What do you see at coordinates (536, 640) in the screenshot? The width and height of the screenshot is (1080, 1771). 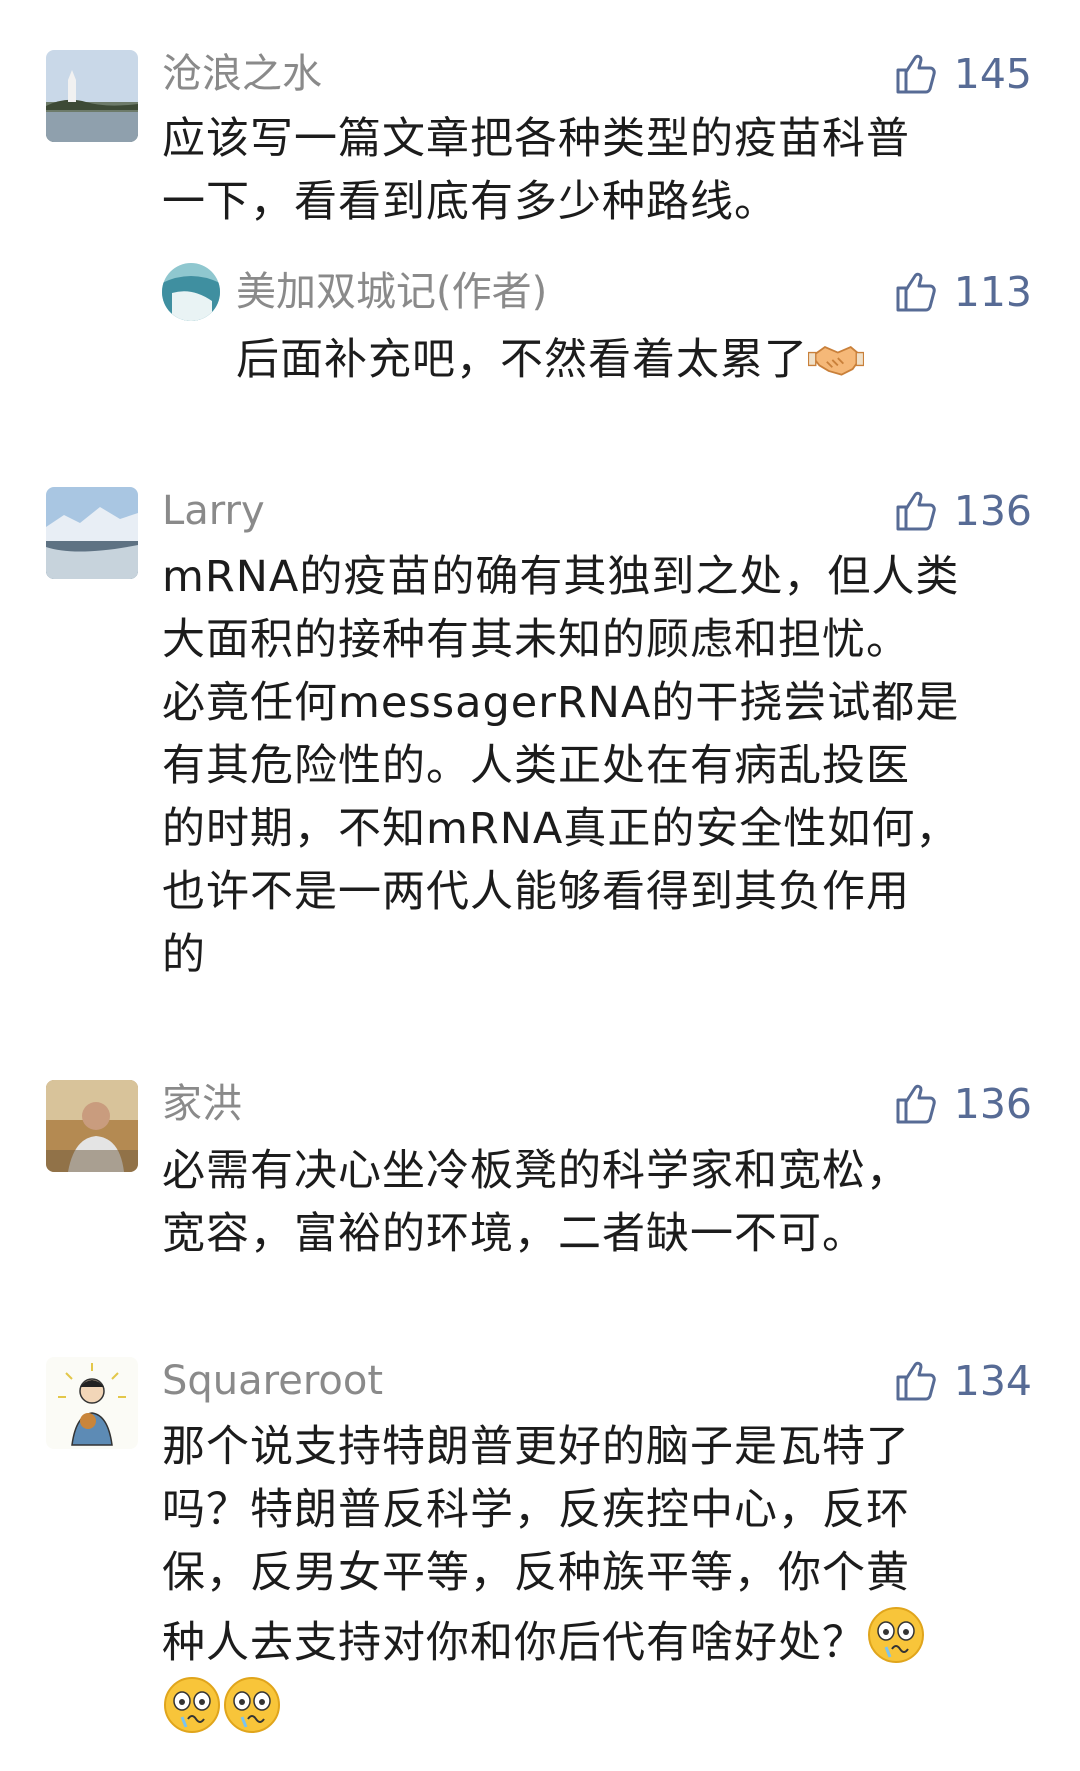 I see `comment-line: 大面积的接种有其未知的顾虑和担忧。` at bounding box center [536, 640].